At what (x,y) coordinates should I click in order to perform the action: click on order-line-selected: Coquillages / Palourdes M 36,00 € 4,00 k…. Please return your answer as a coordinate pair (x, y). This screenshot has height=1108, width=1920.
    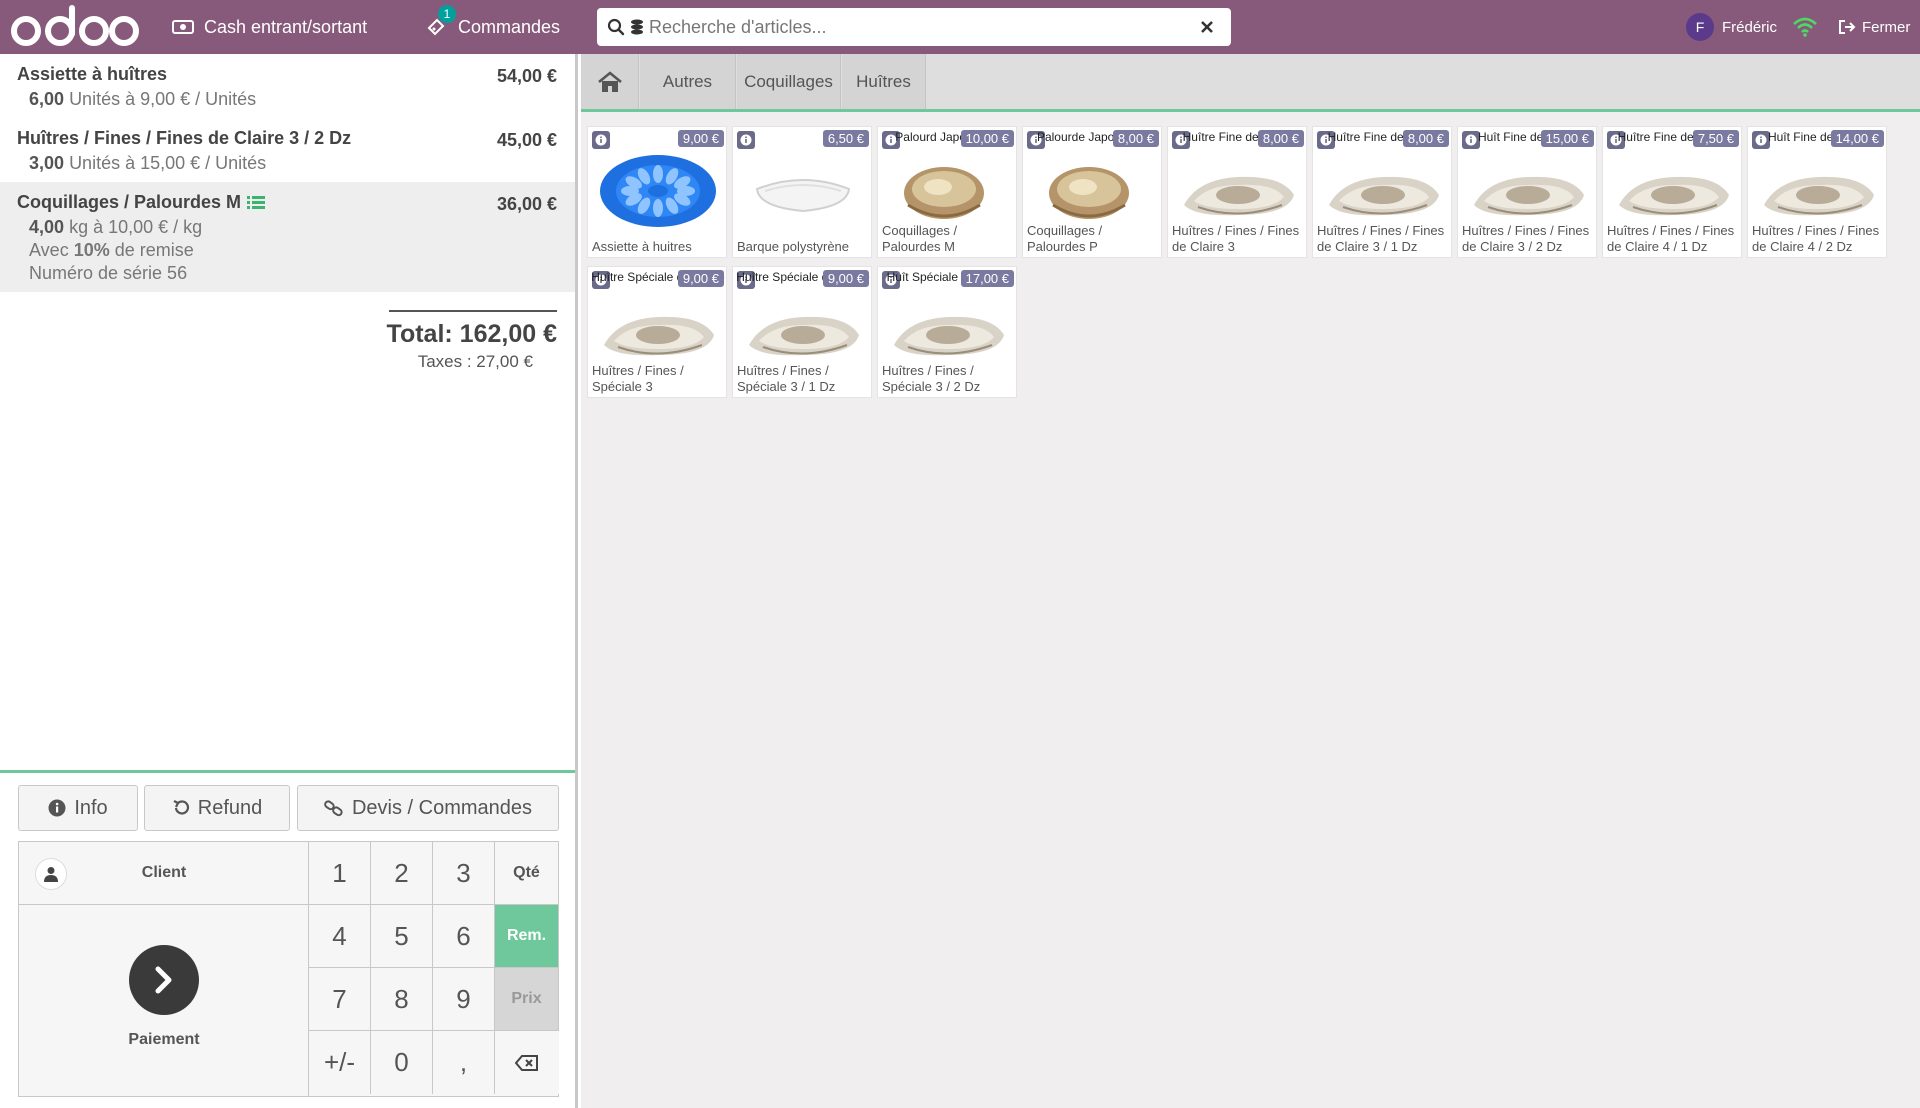
    Looking at the image, I should click on (287, 237).